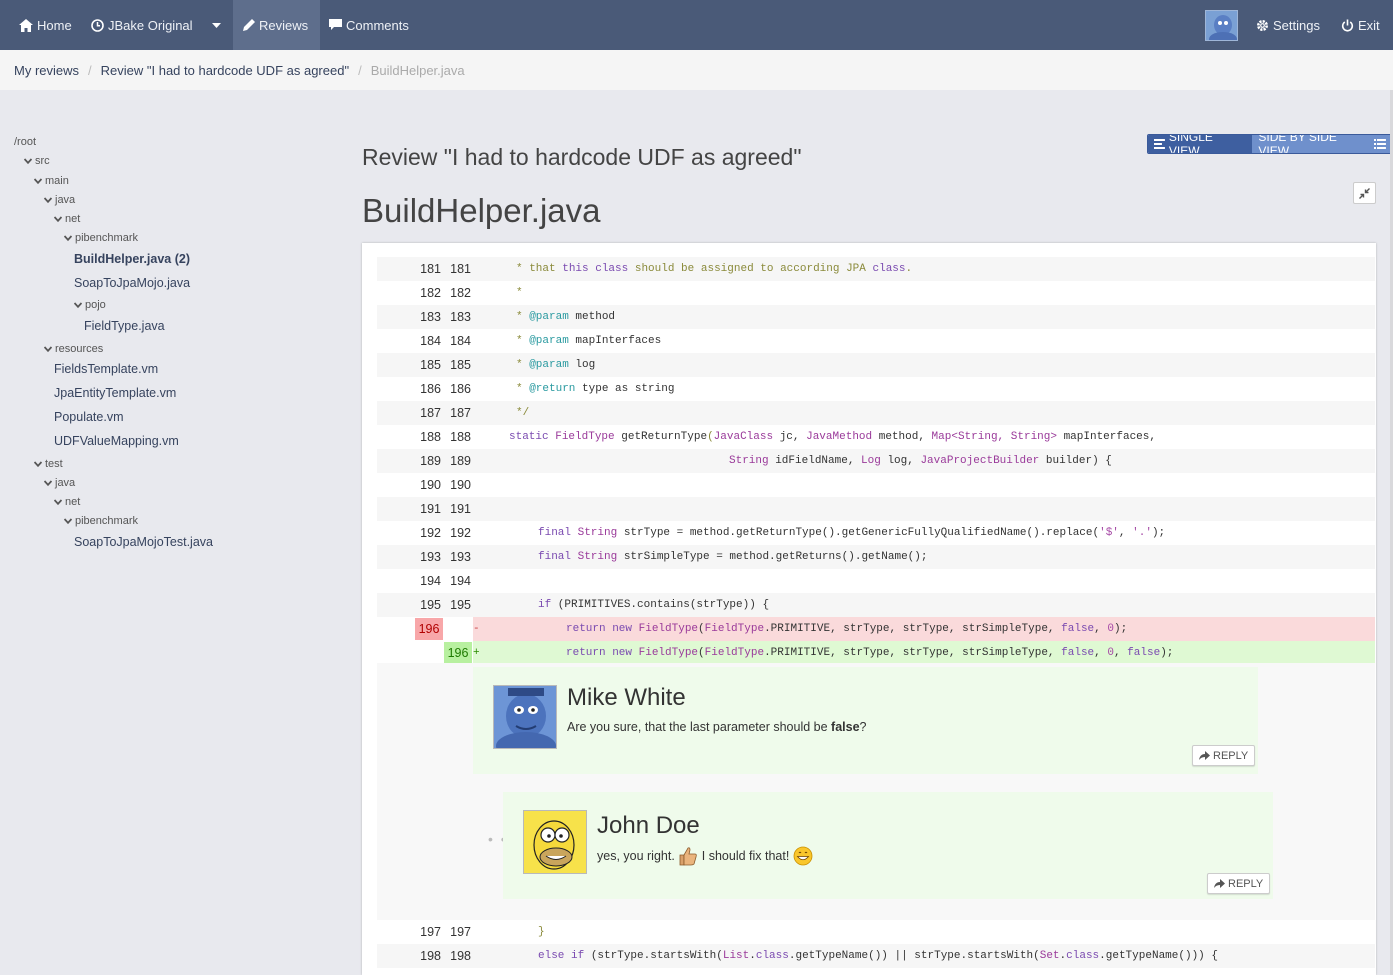 The width and height of the screenshot is (1393, 975). I want to click on tree-folder-main: main, so click(51, 181).